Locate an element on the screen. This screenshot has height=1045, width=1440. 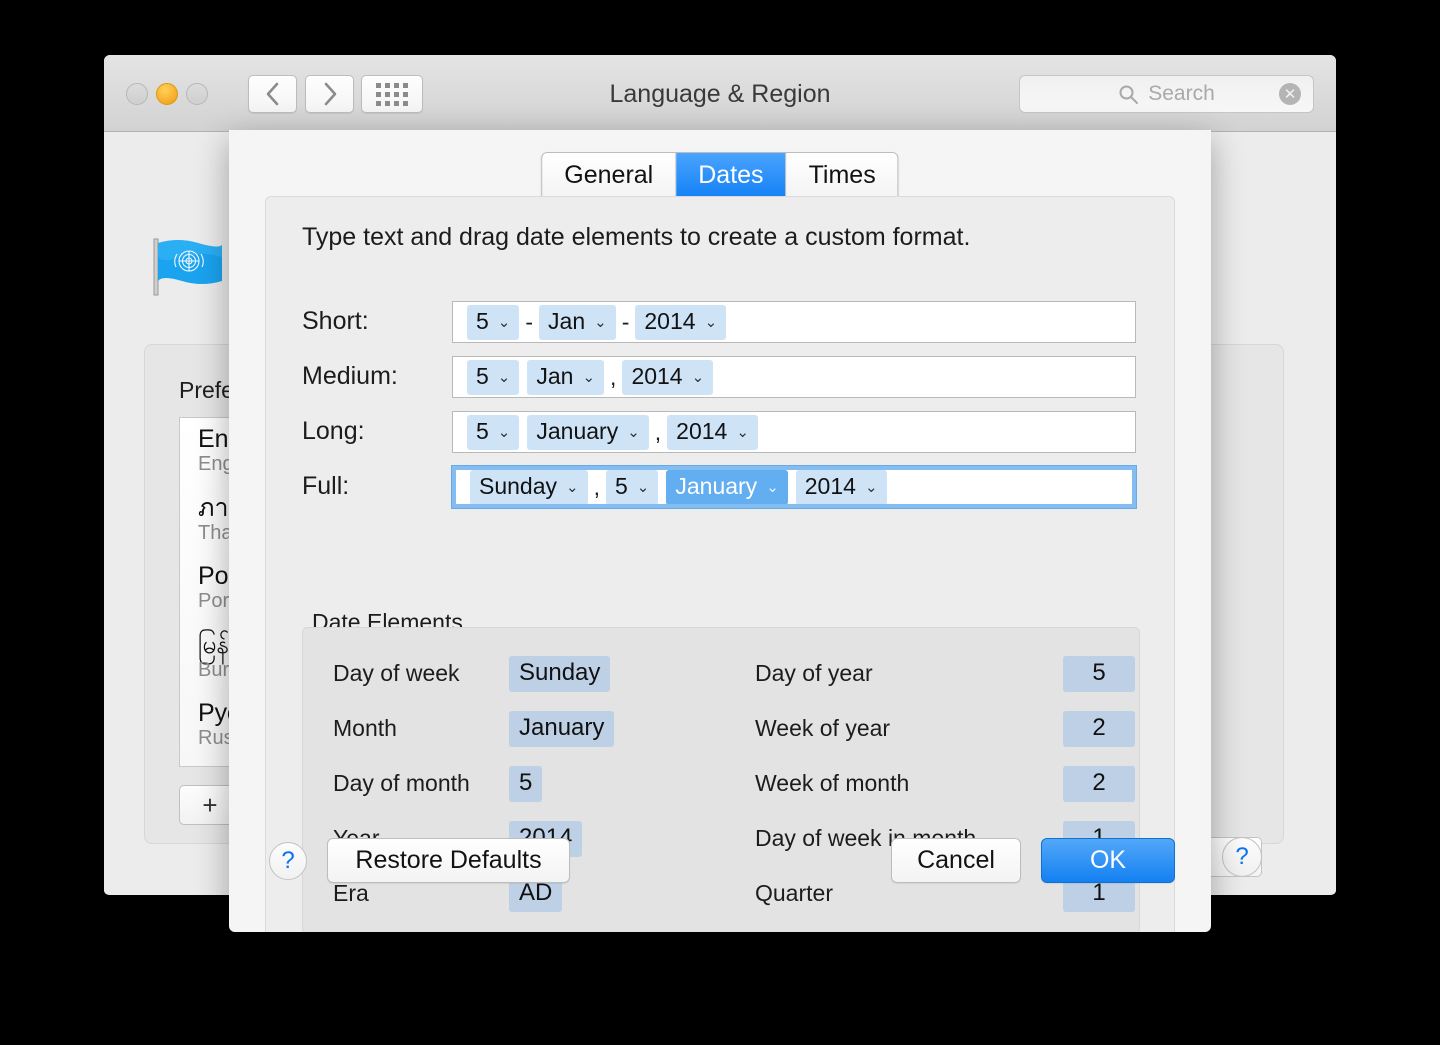
element-label: Day of year is located at coordinates (814, 673).